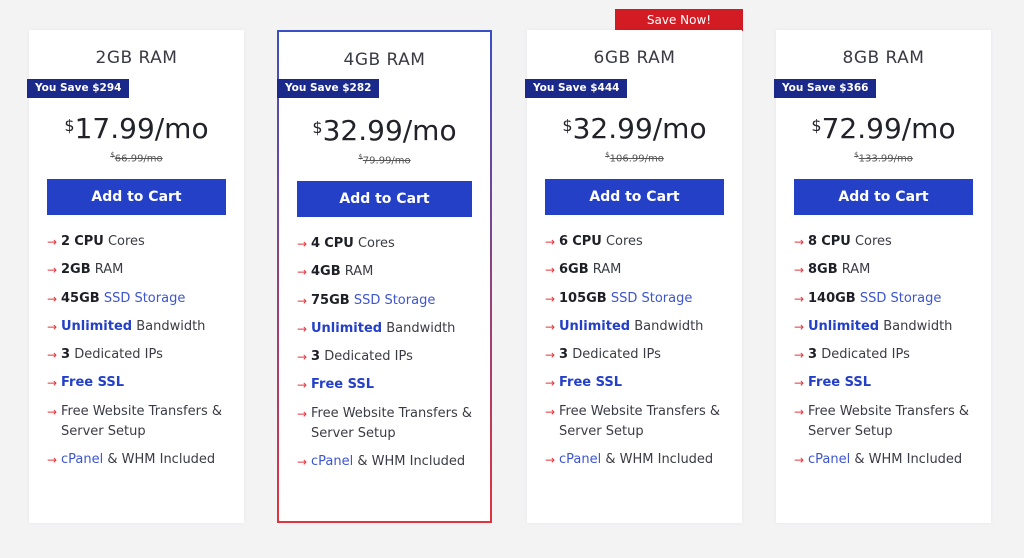 This screenshot has height=558, width=1024. I want to click on feature-ram: → 2GB RAM, so click(142, 274).